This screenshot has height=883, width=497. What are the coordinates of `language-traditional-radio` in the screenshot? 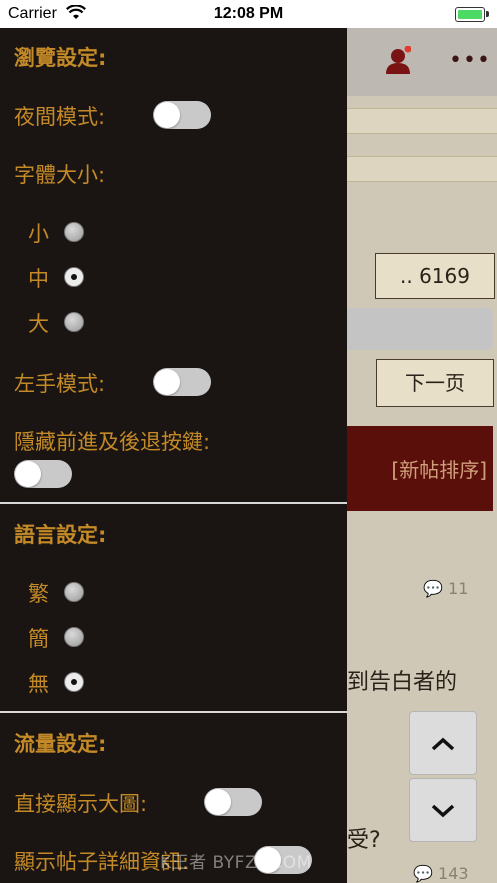 It's located at (74, 592).